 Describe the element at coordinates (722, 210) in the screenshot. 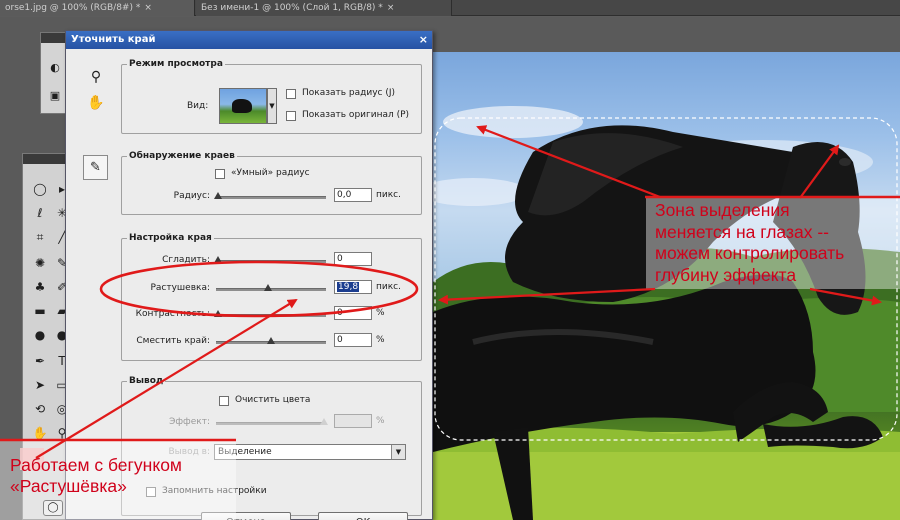

I see `annotation-line: Зона выделения` at that location.